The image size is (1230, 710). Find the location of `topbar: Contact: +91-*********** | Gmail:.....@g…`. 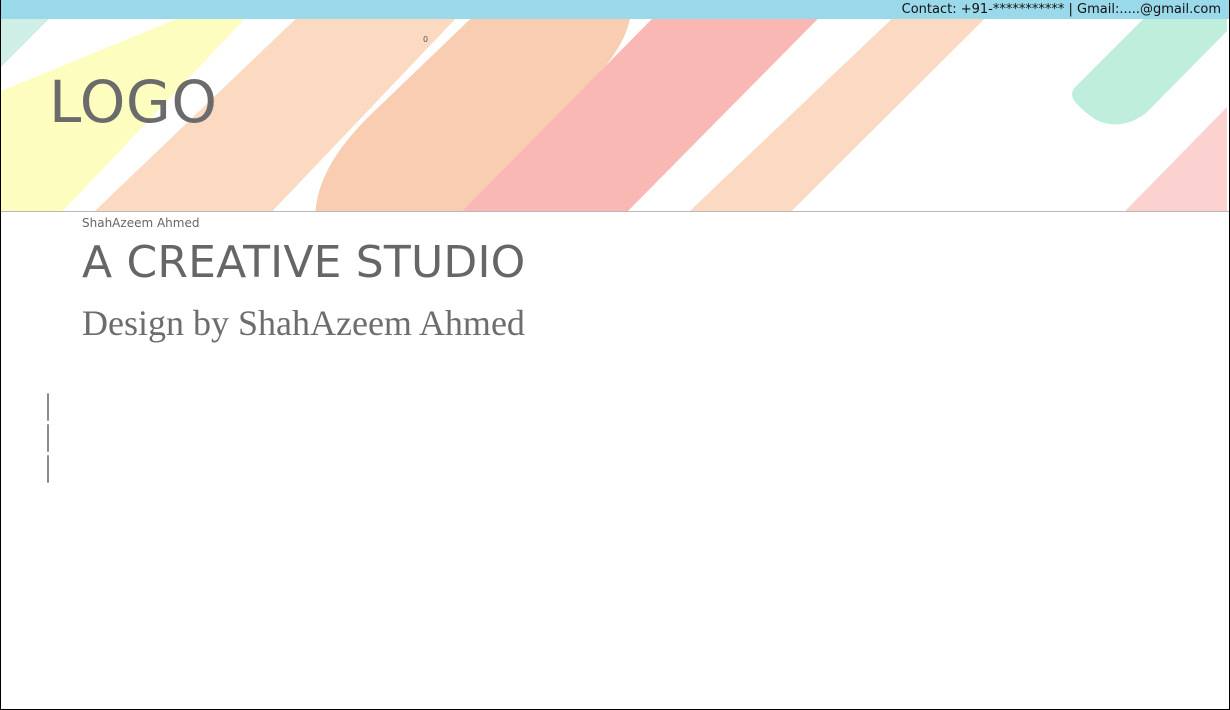

topbar: Contact: +91-*********** | Gmail:.....@g… is located at coordinates (615, 9).